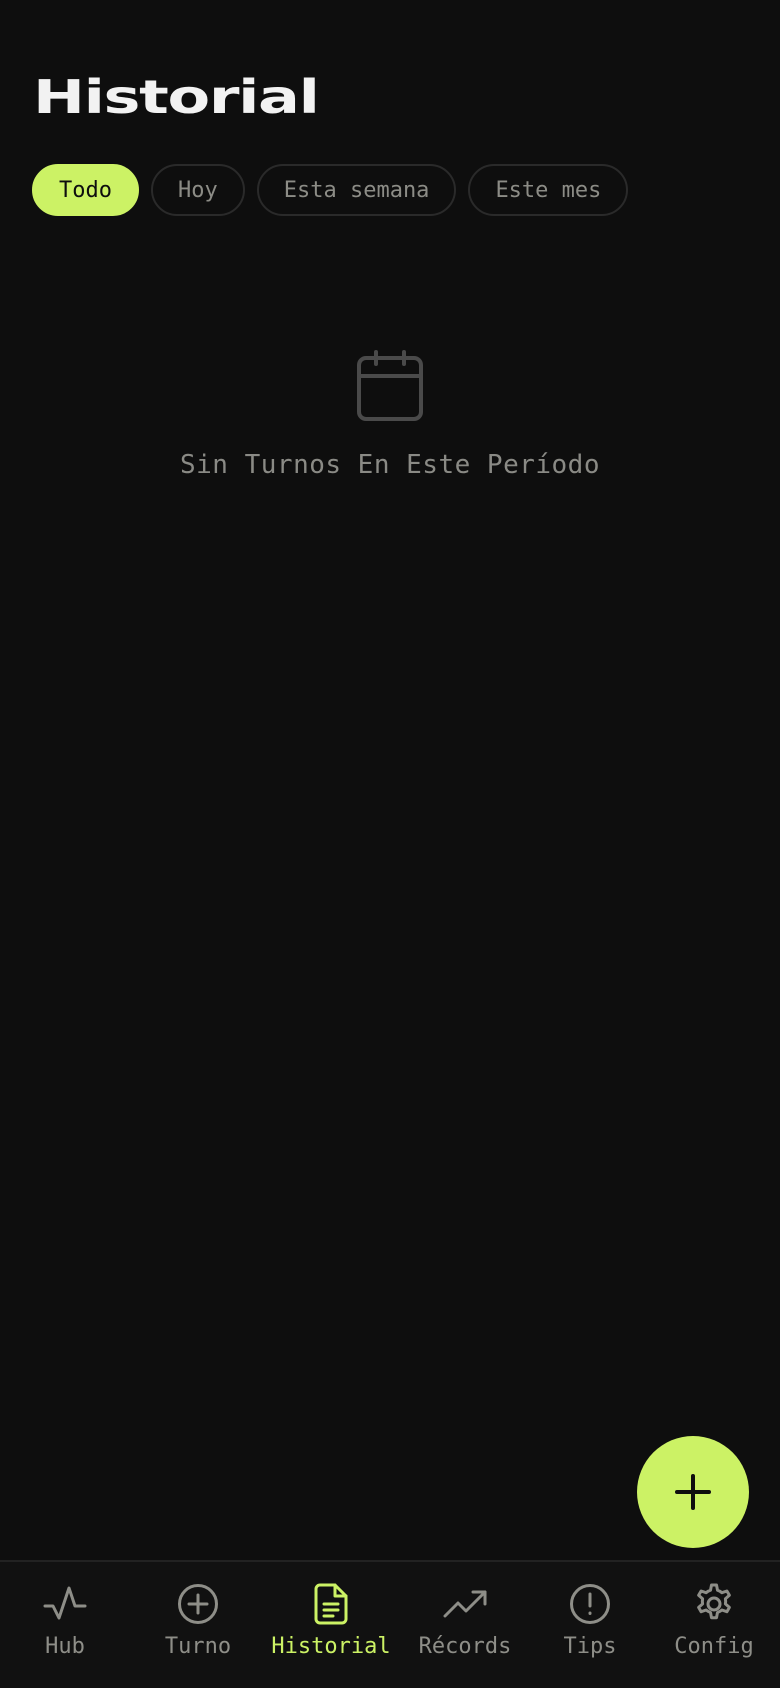  Describe the element at coordinates (465, 1646) in the screenshot. I see `nav-label-records: Récords` at that location.